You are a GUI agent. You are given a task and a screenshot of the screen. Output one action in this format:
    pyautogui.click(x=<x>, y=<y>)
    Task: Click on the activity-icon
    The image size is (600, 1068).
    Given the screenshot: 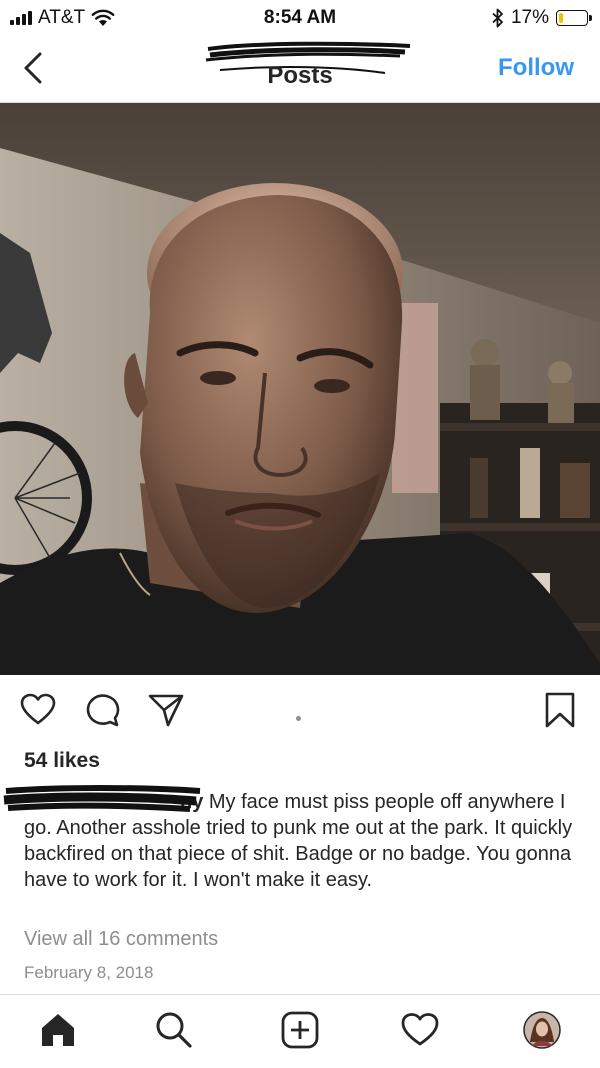 What is the action you would take?
    pyautogui.click(x=420, y=1030)
    